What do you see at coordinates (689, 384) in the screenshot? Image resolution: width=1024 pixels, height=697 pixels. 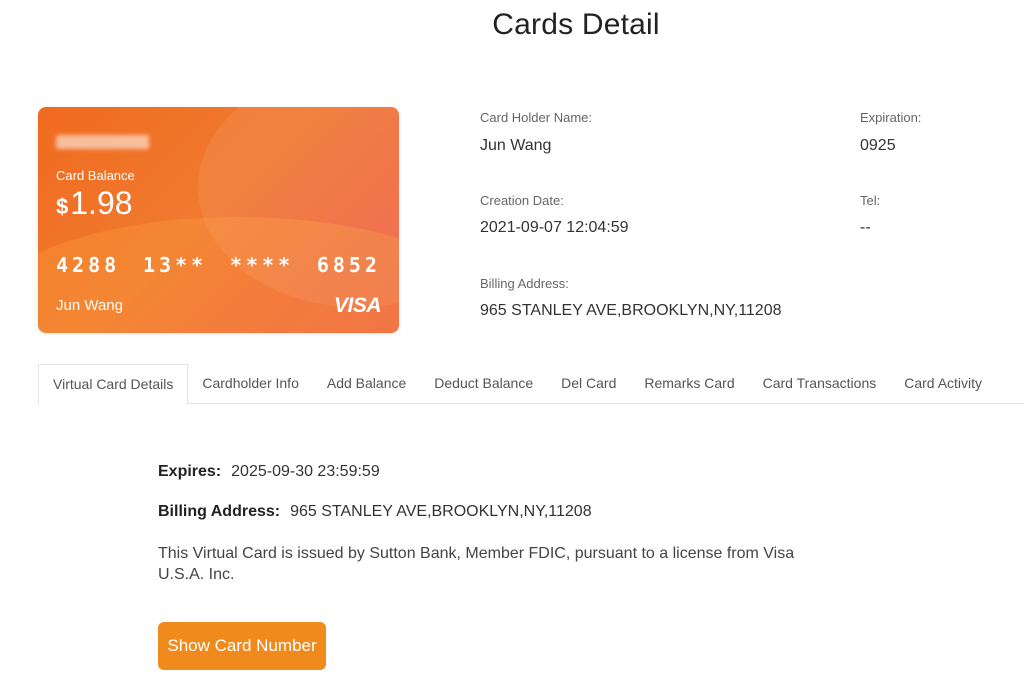 I see `tab-remarks-card: Remarks Card` at bounding box center [689, 384].